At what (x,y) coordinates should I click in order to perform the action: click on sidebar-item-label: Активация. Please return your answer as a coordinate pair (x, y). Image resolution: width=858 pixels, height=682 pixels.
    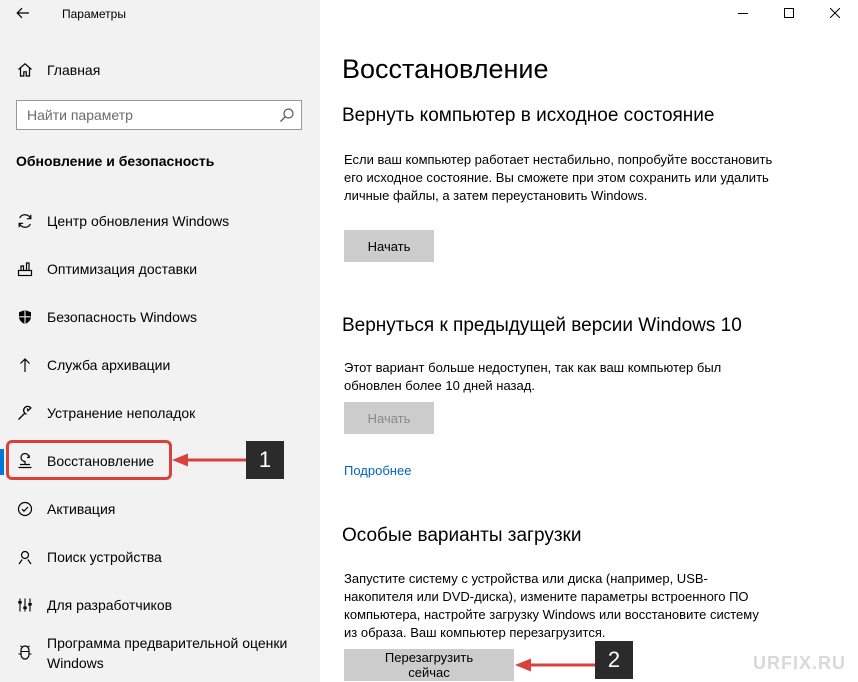
    Looking at the image, I should click on (81, 509).